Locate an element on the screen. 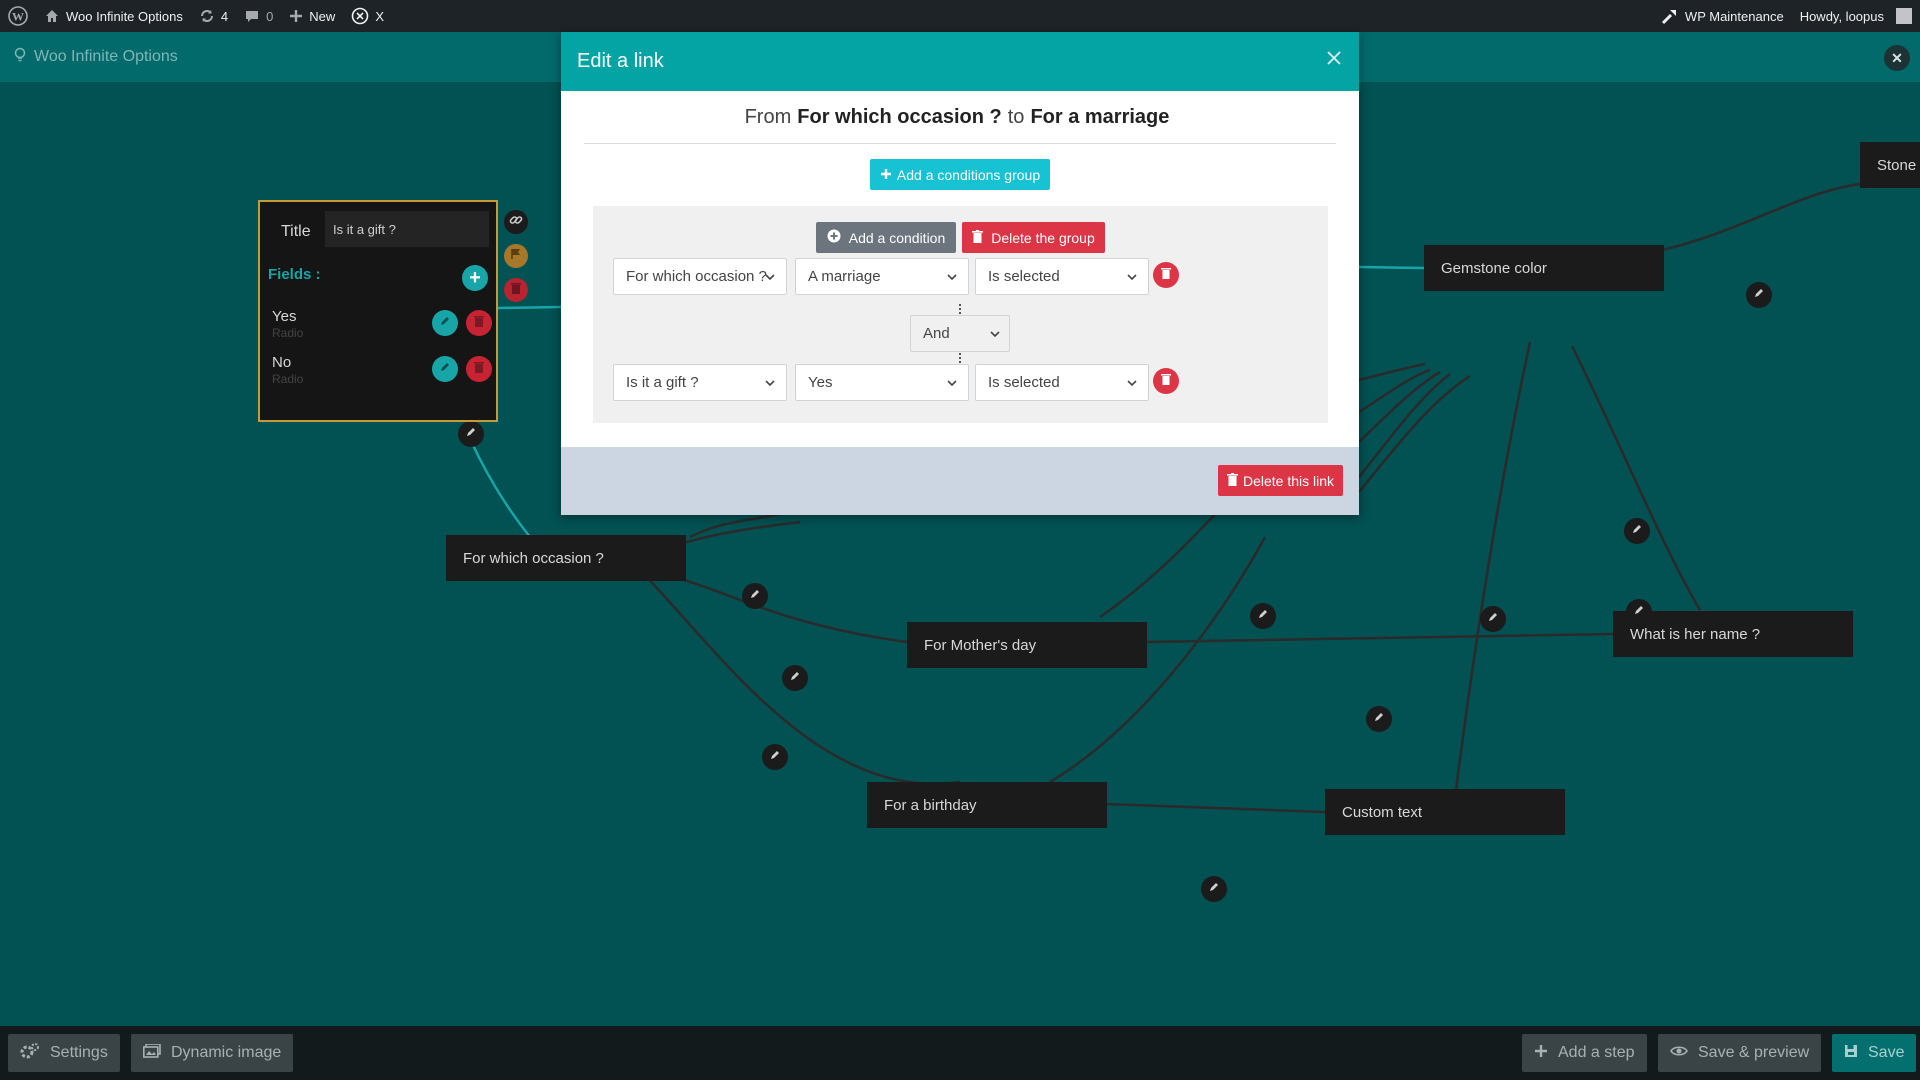 The width and height of the screenshot is (1920, 1080). my-account-menu: Howdy, loopus is located at coordinates (1856, 16).